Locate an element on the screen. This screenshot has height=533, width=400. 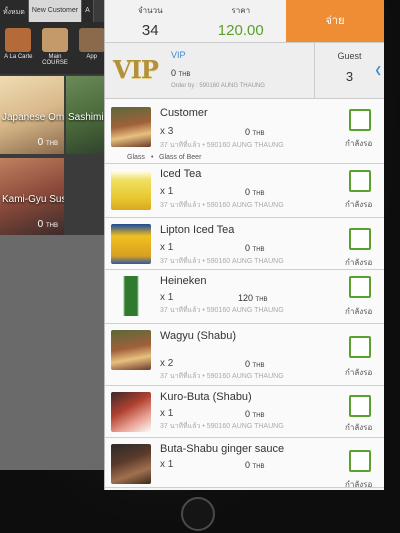
order-summary: จำนวน 34 ราคา 120.00 จ่าย is located at coordinates (244, 21).